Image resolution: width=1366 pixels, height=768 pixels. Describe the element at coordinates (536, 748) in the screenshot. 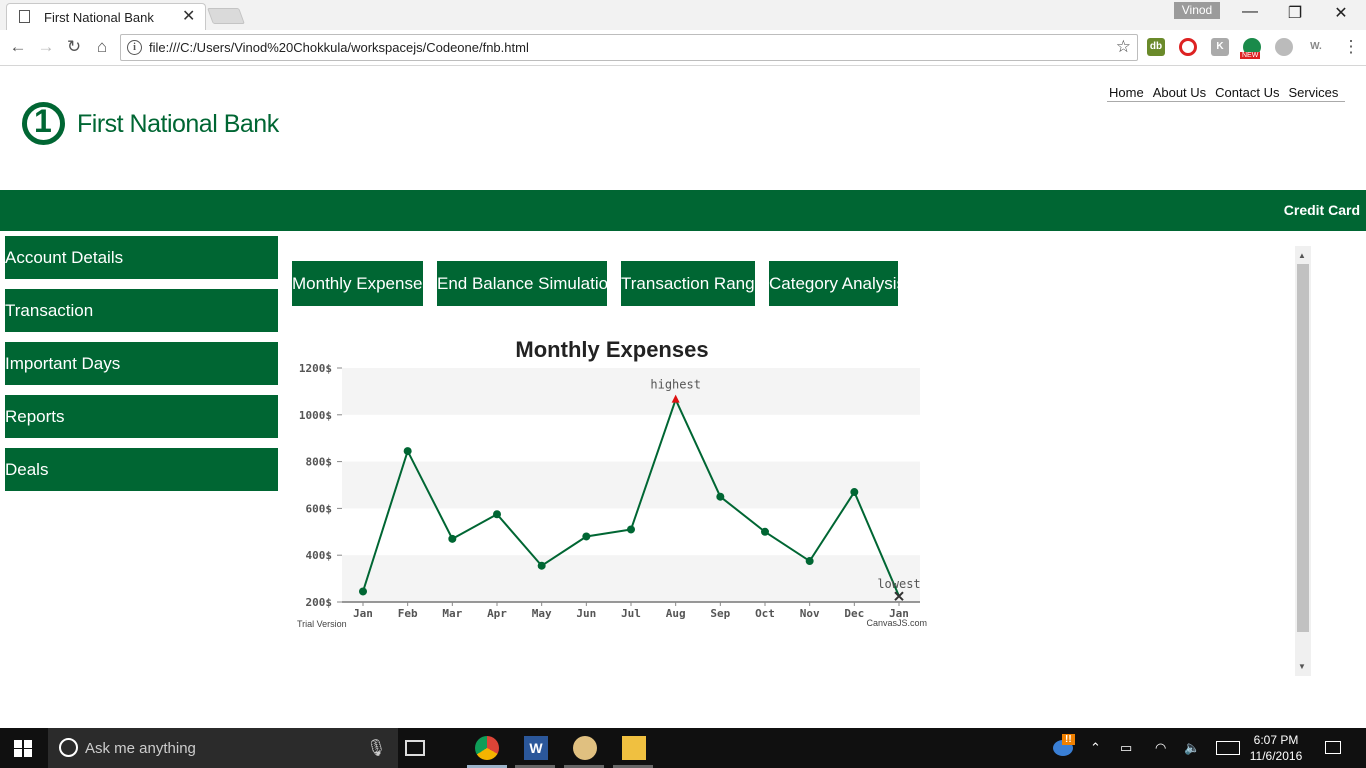

I see `word-taskbar-icon: W` at that location.